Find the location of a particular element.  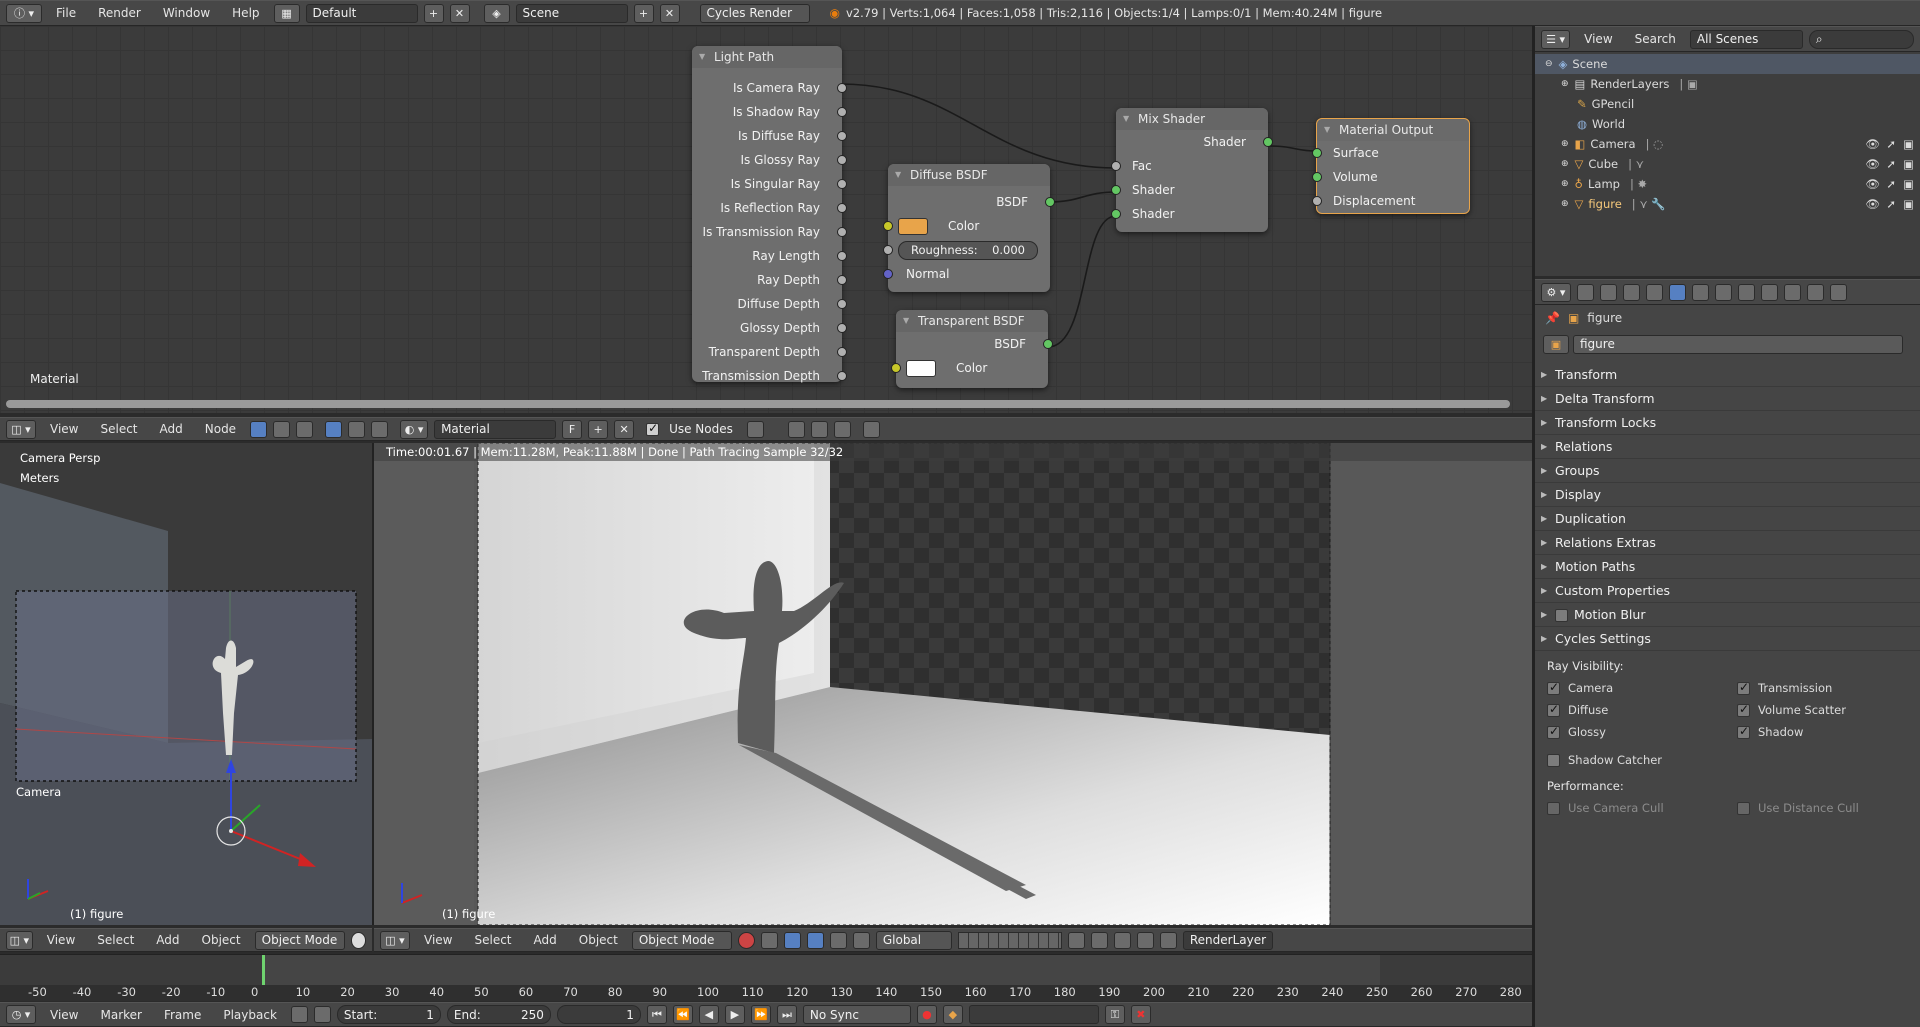

diffuse-color-socket is located at coordinates (888, 226).